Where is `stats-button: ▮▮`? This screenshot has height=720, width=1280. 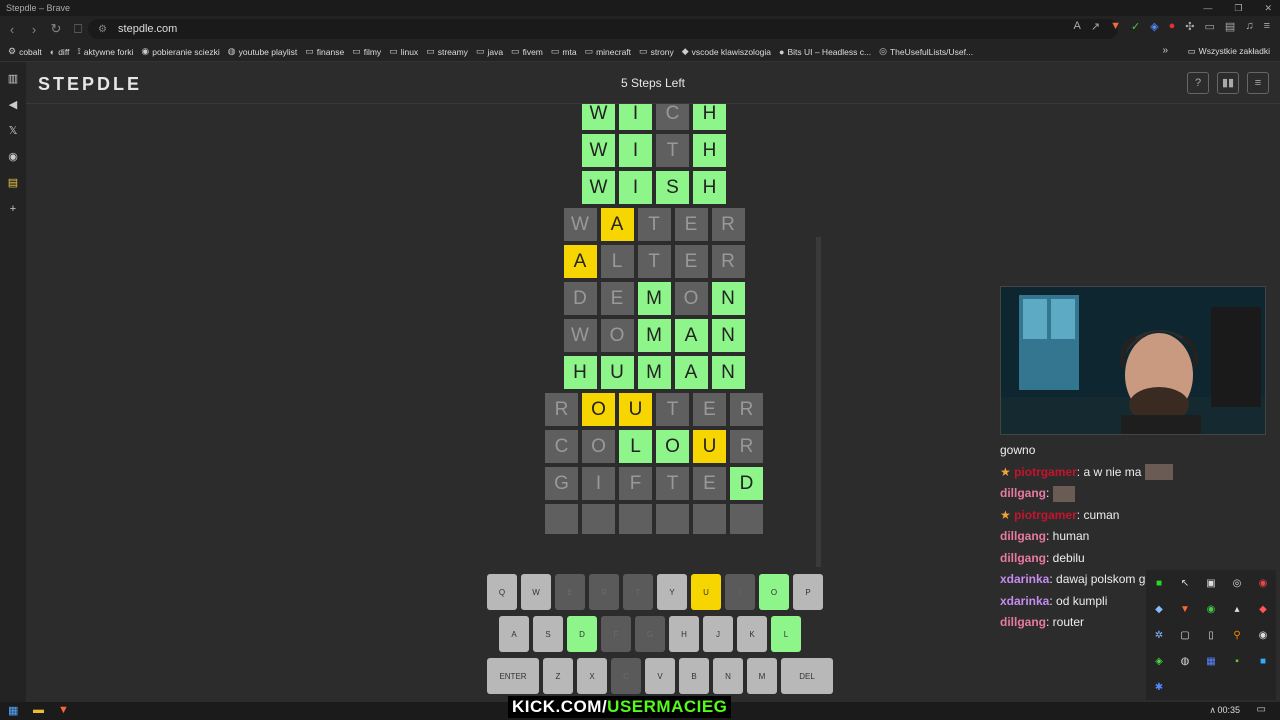 stats-button: ▮▮ is located at coordinates (1228, 83).